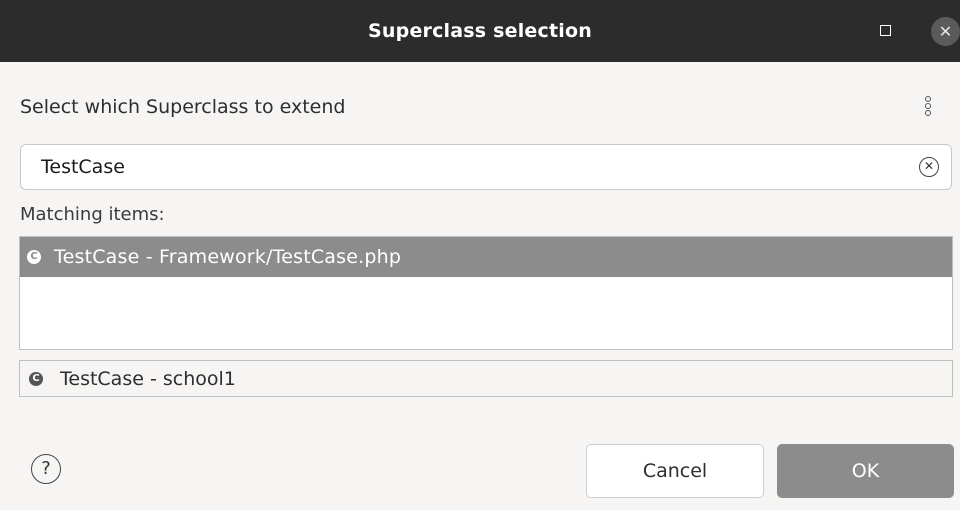  What do you see at coordinates (148, 379) in the screenshot?
I see `detail-label: TestCase - school1` at bounding box center [148, 379].